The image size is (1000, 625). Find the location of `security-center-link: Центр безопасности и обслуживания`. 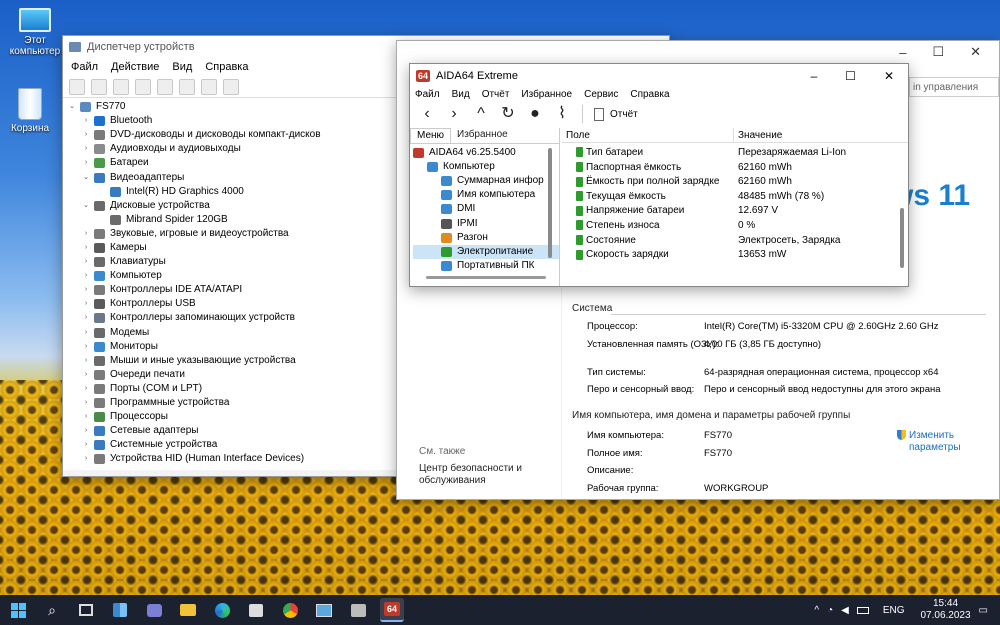

security-center-link: Центр безопасности и обслуживания is located at coordinates (470, 475).